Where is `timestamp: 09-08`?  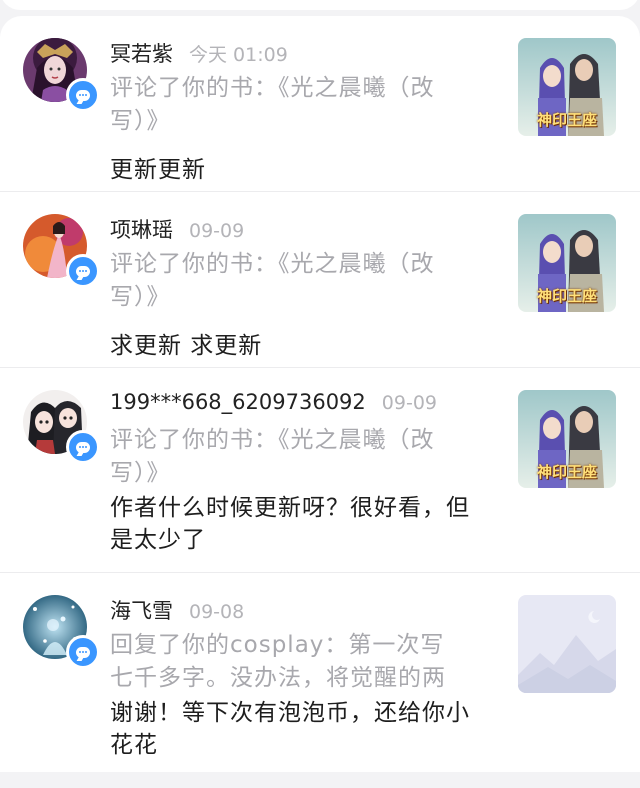 timestamp: 09-08 is located at coordinates (217, 612).